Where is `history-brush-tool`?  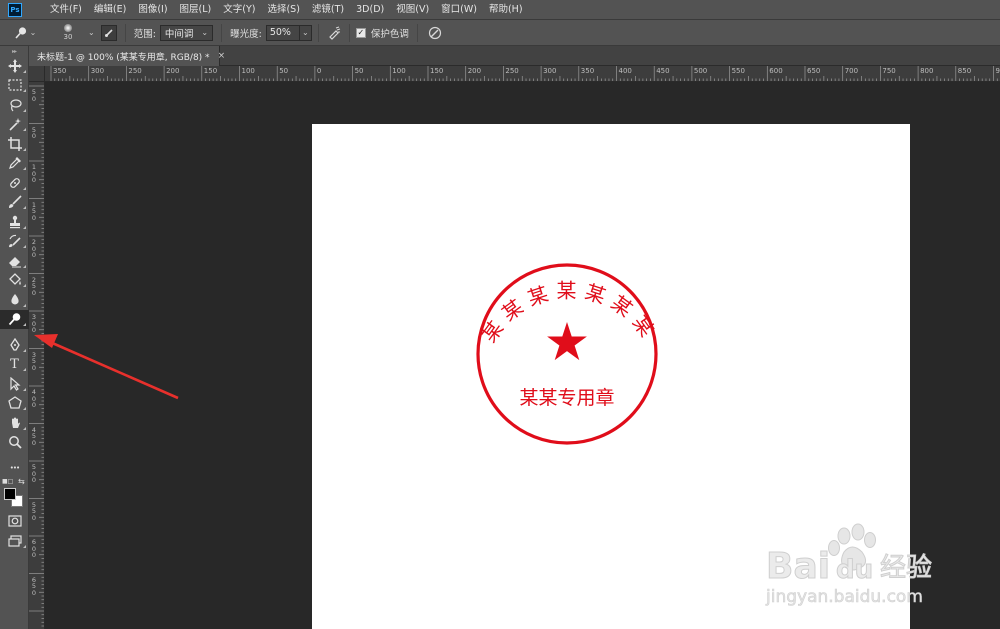
history-brush-tool is located at coordinates (14, 242).